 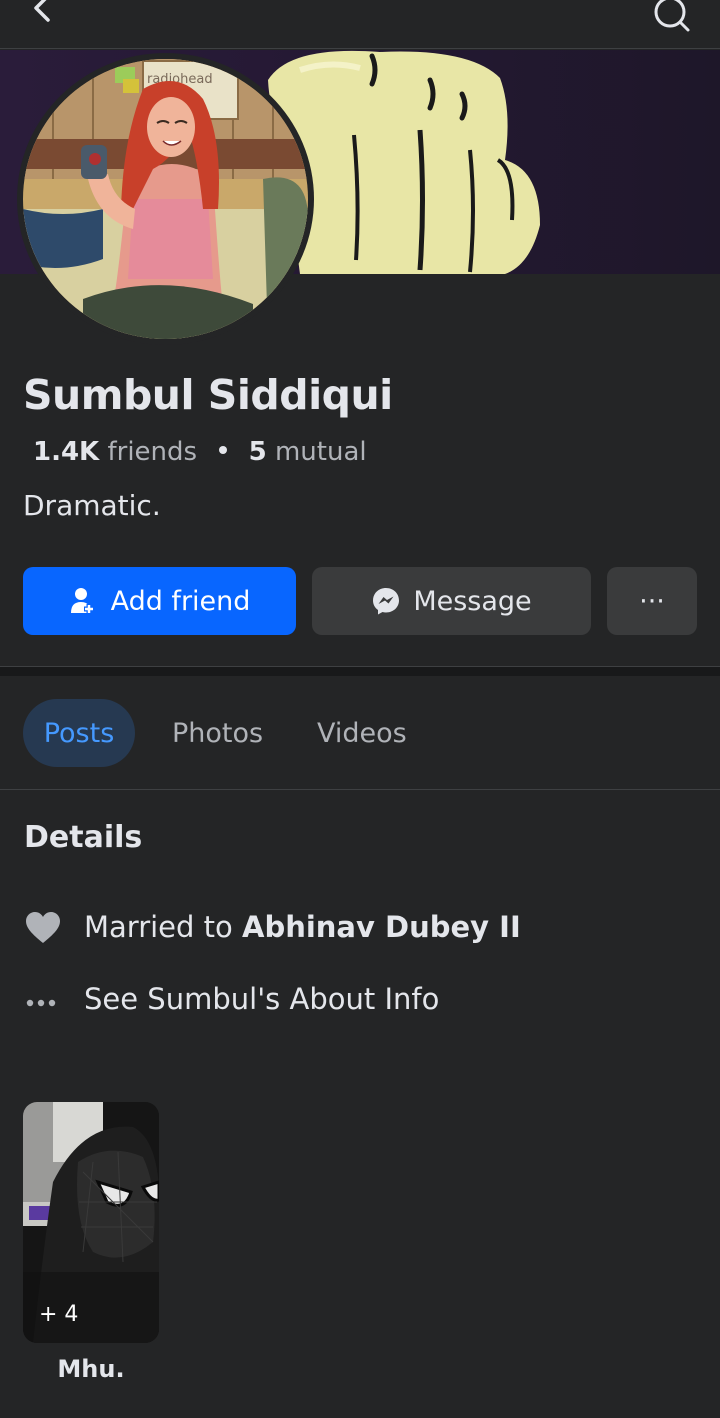 What do you see at coordinates (59, 1314) in the screenshot?
I see `story-count-badge: + 4` at bounding box center [59, 1314].